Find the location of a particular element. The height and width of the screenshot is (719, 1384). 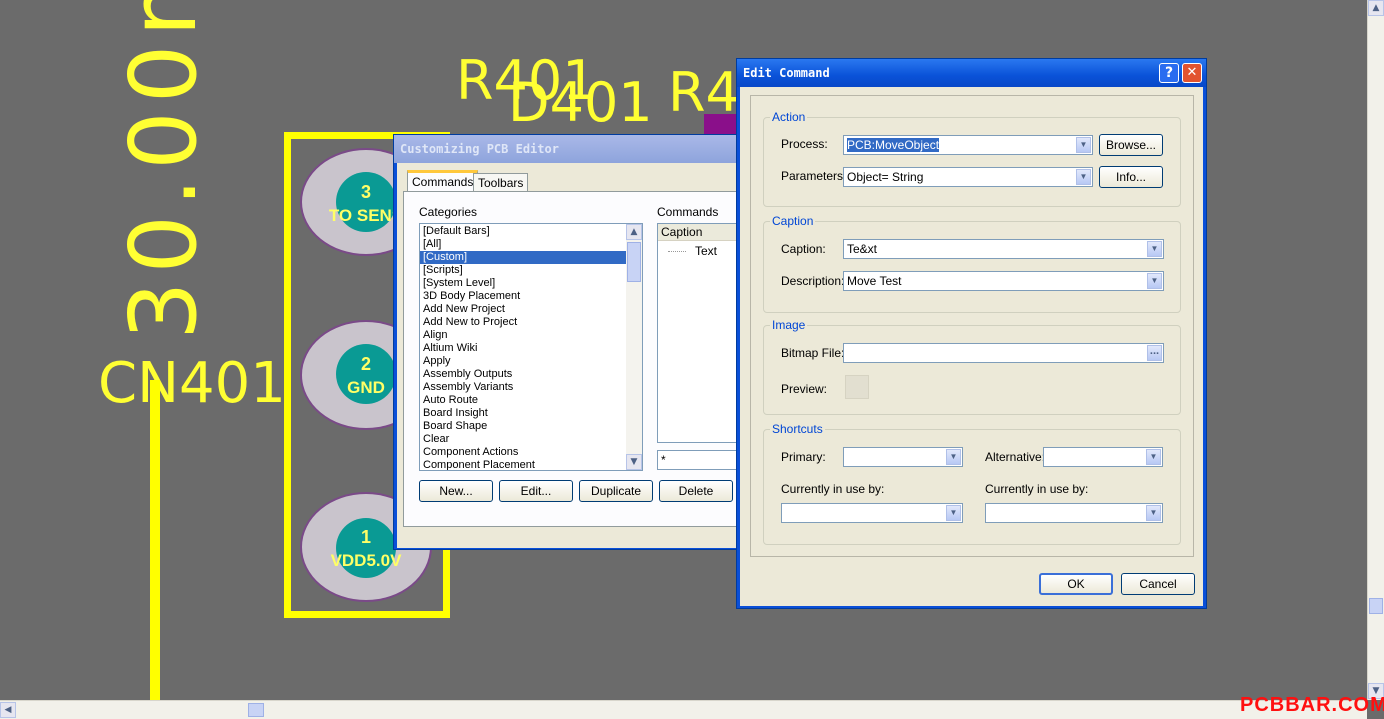

preview-label: Preview: is located at coordinates (804, 389).